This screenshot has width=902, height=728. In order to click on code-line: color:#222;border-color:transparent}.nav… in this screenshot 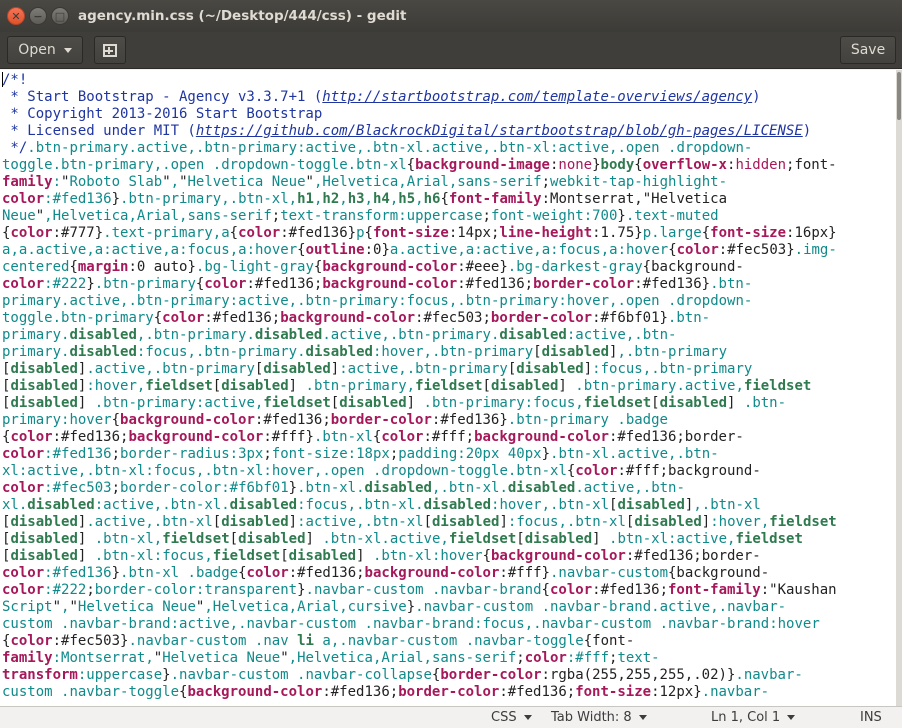, I will do `click(419, 590)`.